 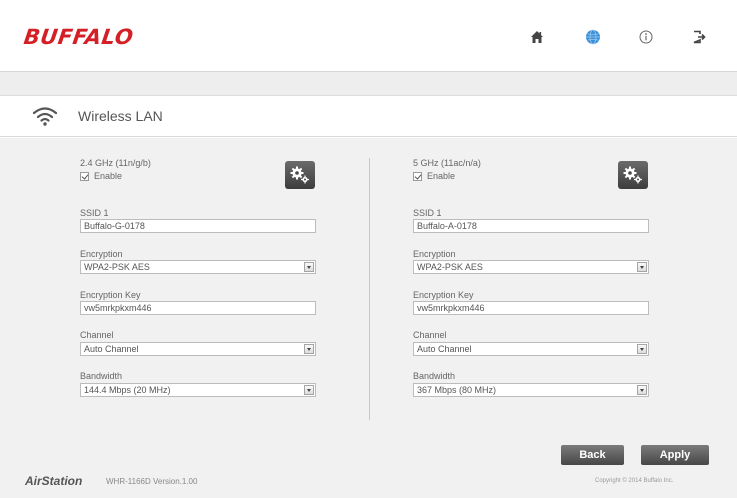 I want to click on buffalo-logo: BUFFALO, so click(x=78, y=37).